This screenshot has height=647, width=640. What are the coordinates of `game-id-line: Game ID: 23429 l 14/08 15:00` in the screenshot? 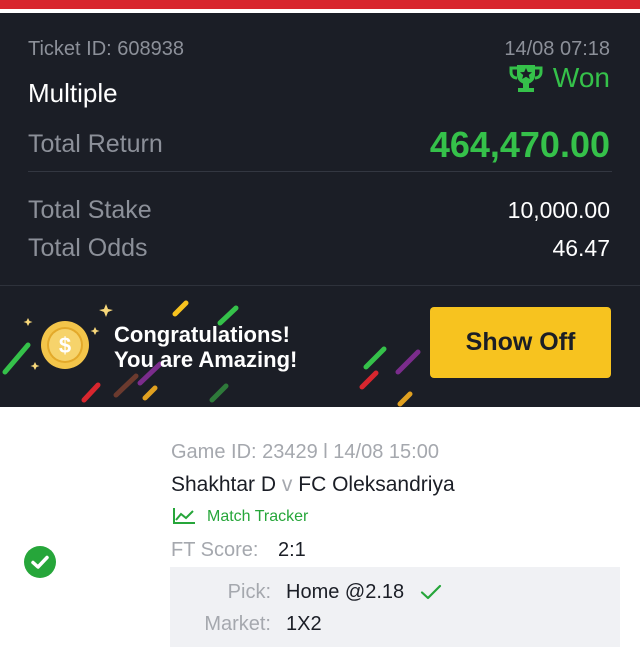 It's located at (305, 452).